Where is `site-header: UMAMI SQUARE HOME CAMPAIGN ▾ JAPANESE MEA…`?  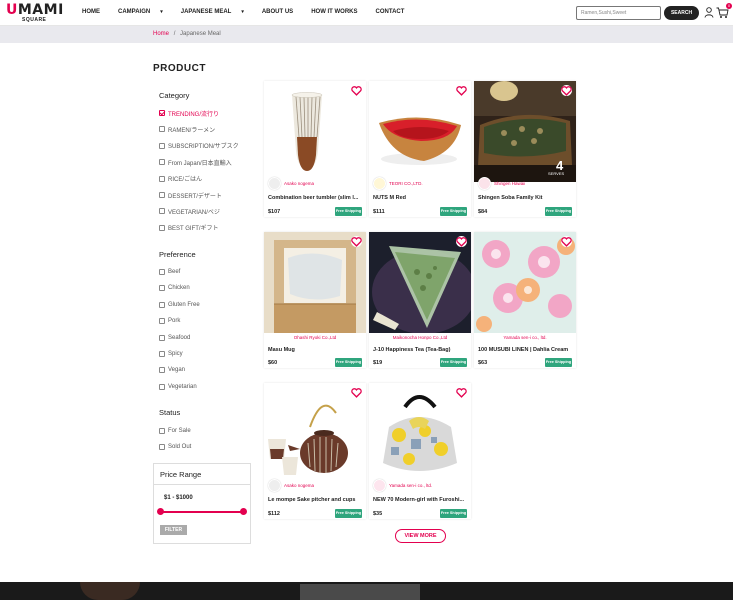
site-header: UMAMI SQUARE HOME CAMPAIGN ▾ JAPANESE MEA… is located at coordinates (366, 13).